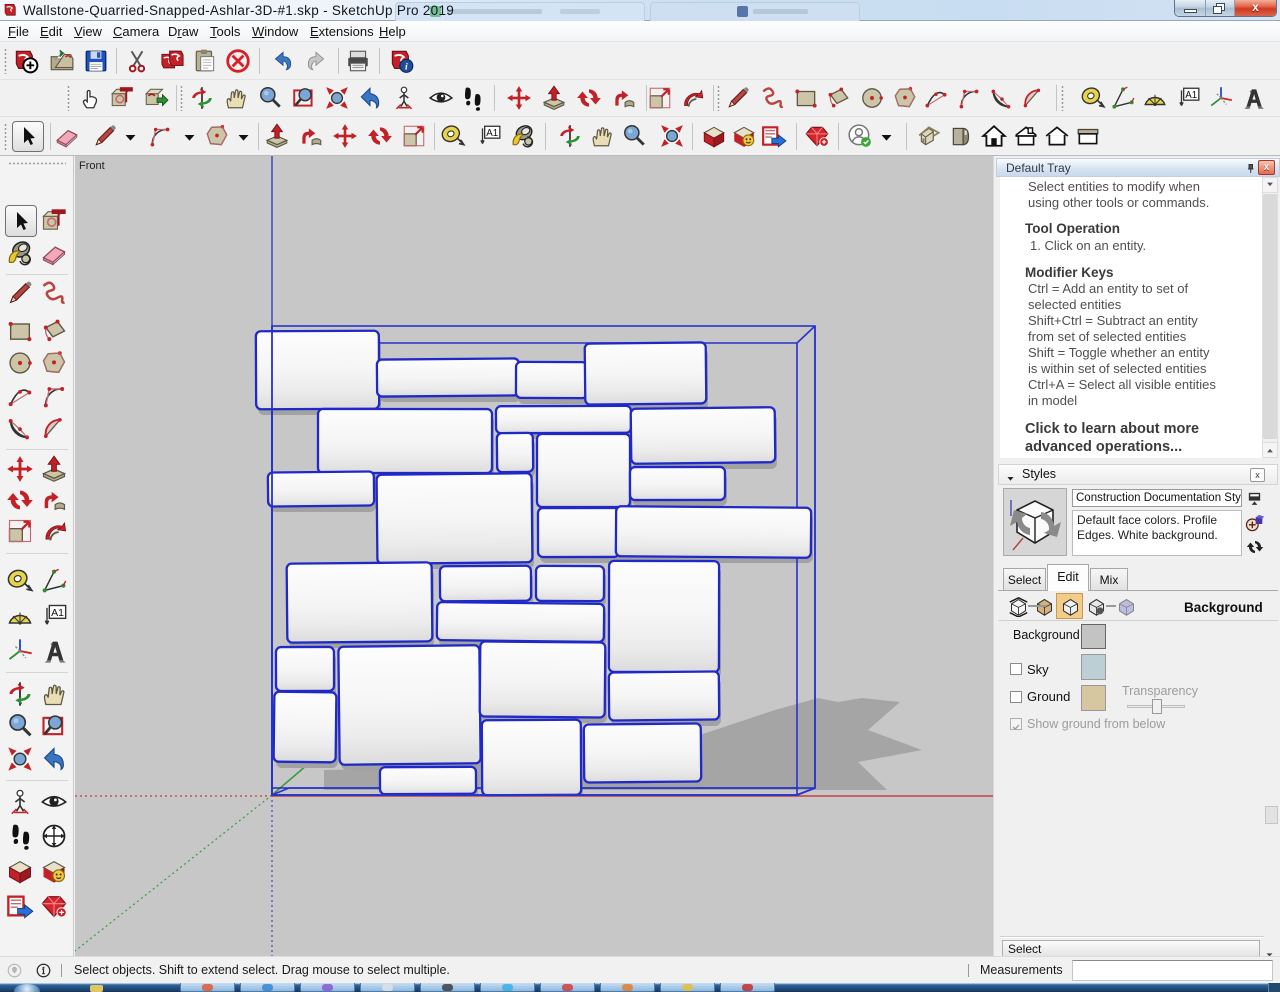 This screenshot has height=992, width=1280. What do you see at coordinates (92, 166) in the screenshot?
I see `svg-text: Front` at bounding box center [92, 166].